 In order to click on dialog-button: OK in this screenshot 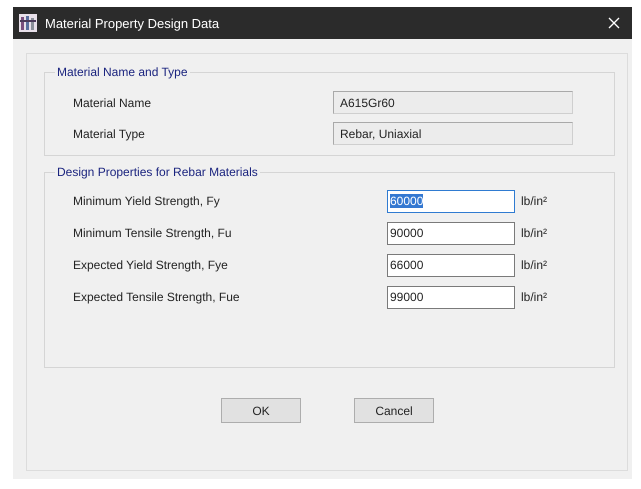, I will do `click(261, 410)`.